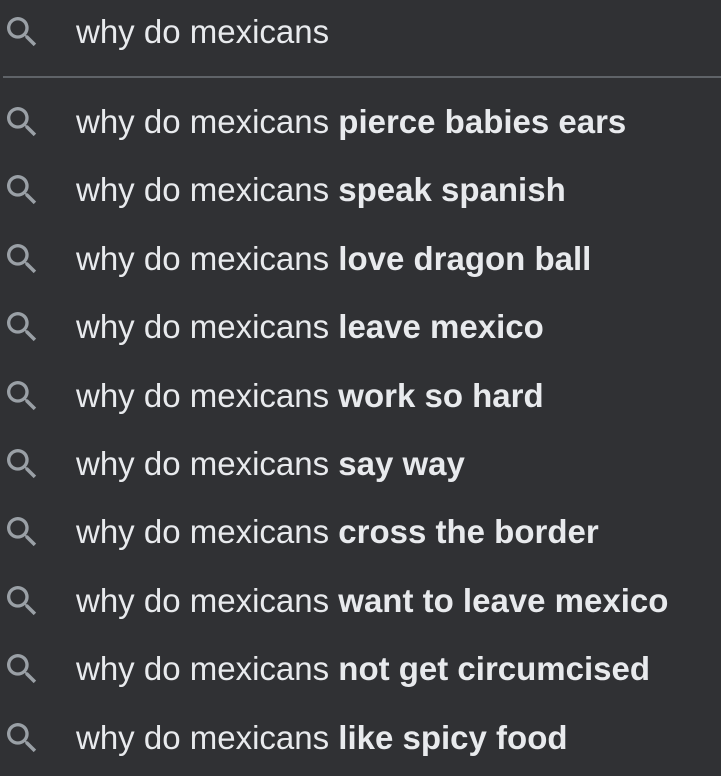 The width and height of the screenshot is (721, 776). Describe the element at coordinates (401, 463) in the screenshot. I see `suggestion-completion: say way` at that location.